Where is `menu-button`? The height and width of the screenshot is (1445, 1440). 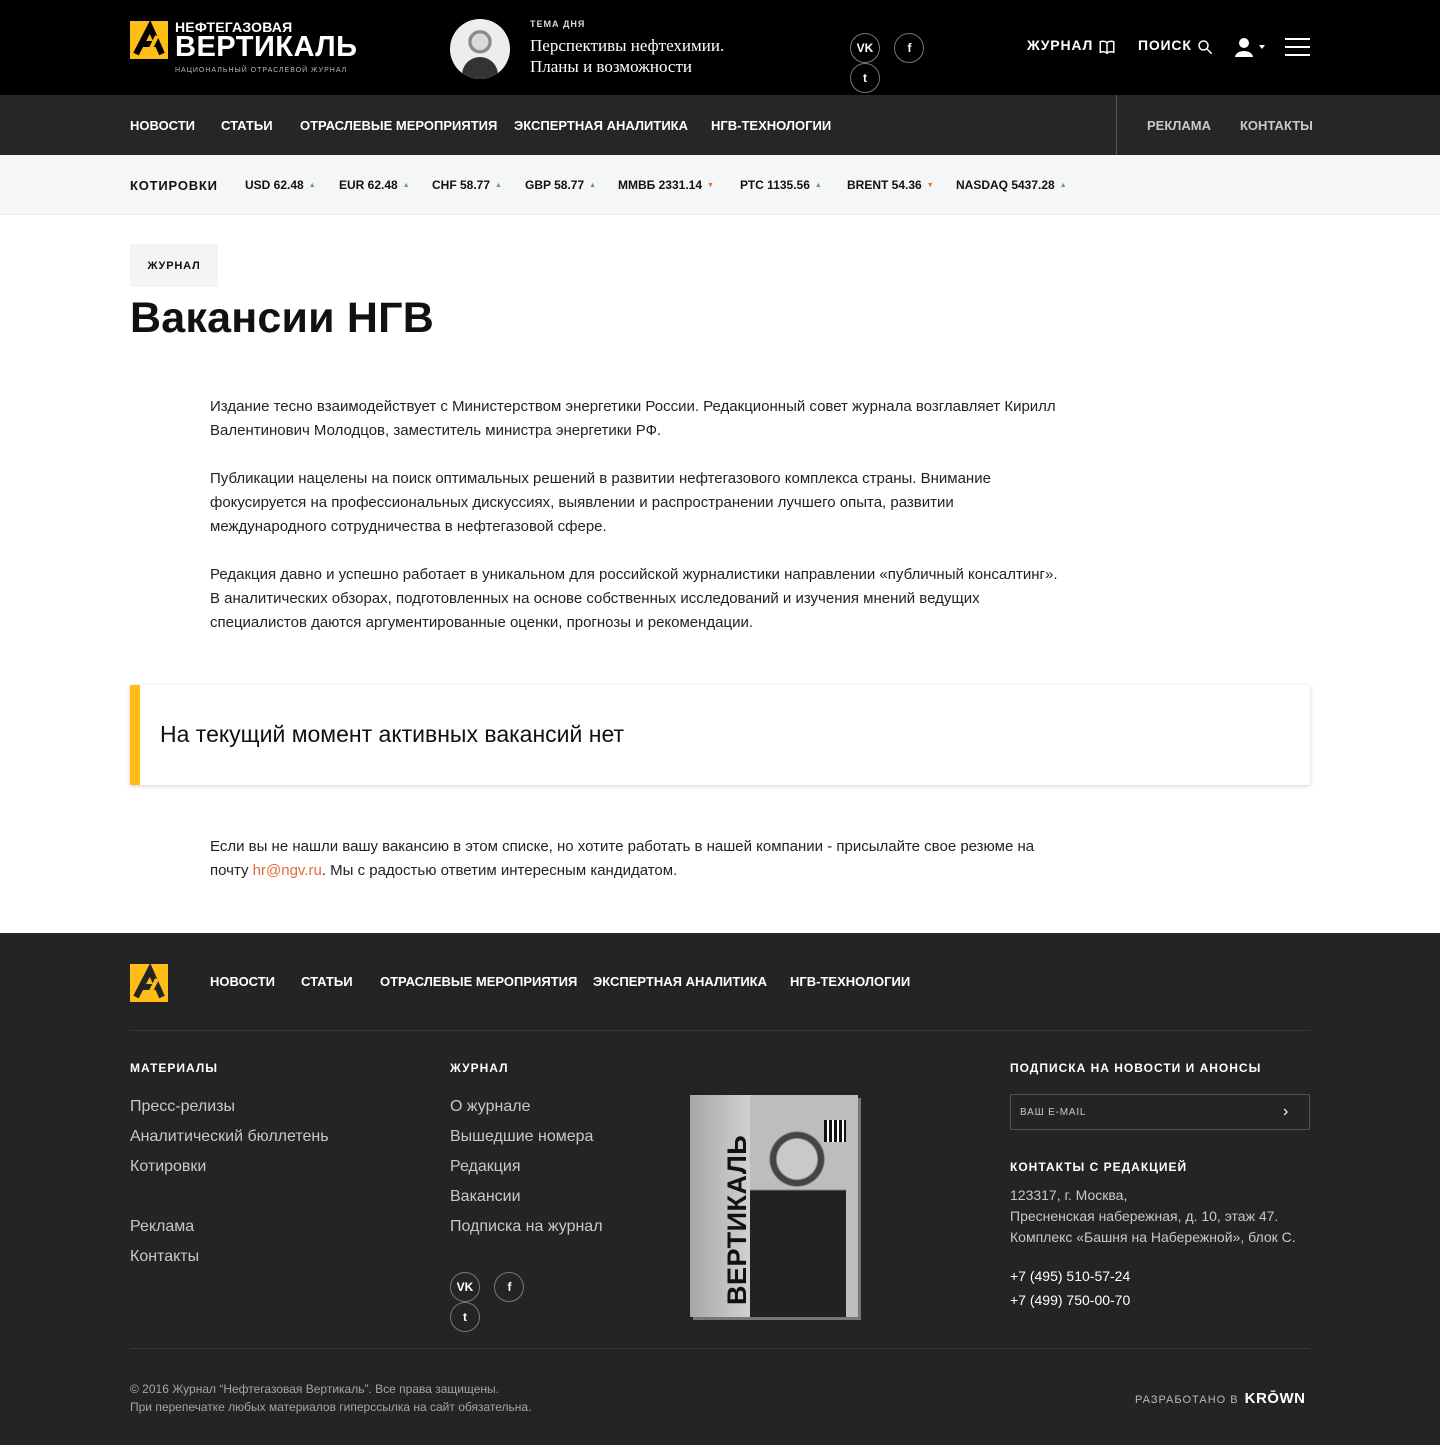
menu-button is located at coordinates (1297, 47).